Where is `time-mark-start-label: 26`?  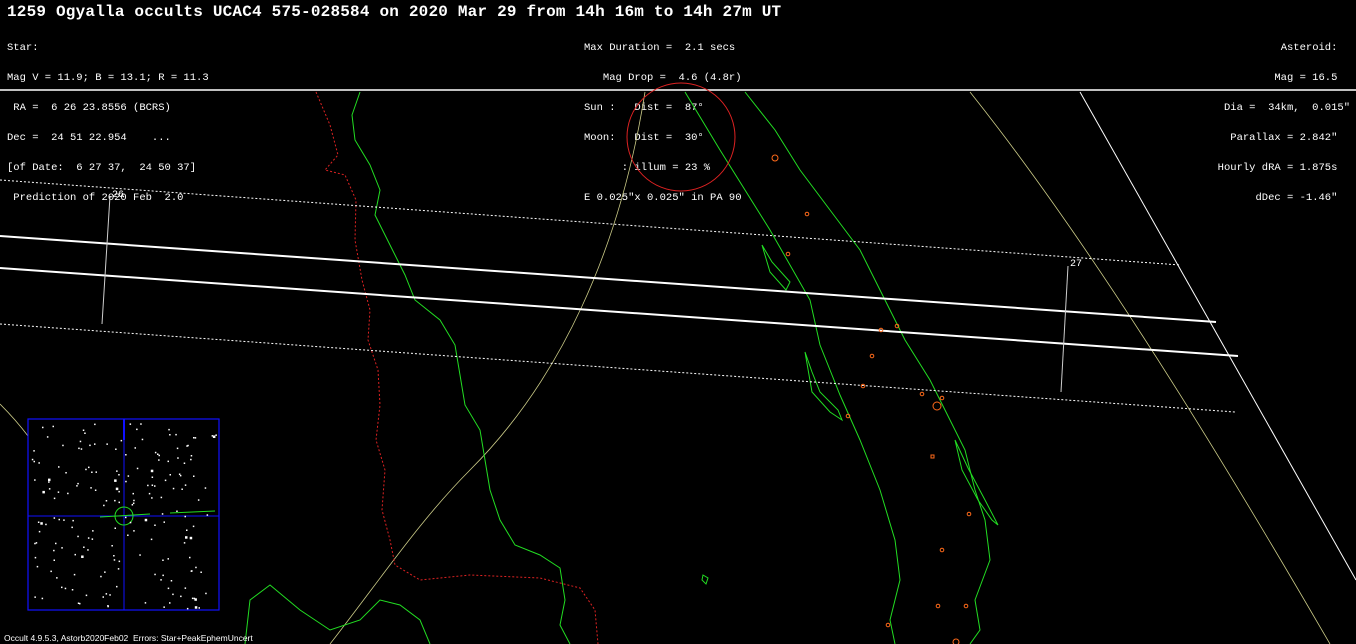 time-mark-start-label: 26 is located at coordinates (118, 195).